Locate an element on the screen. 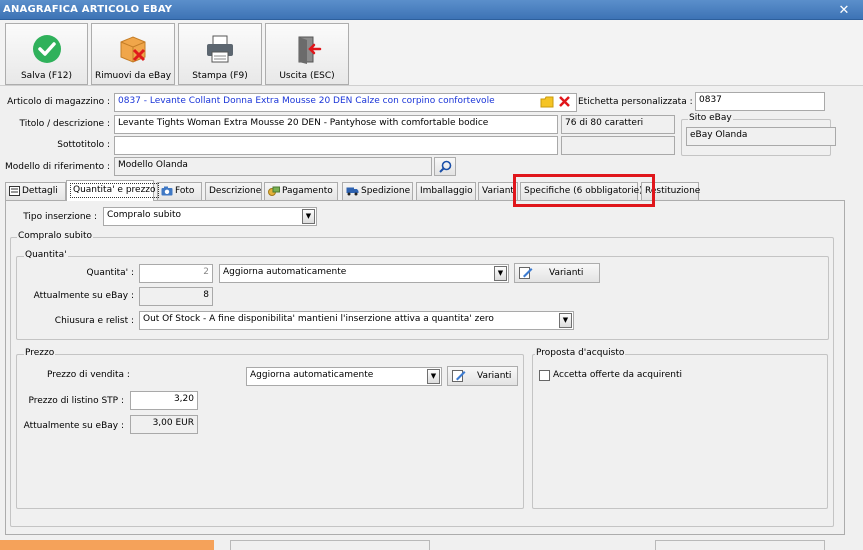 The width and height of the screenshot is (863, 550). tab-spedizione-label: Spedizione is located at coordinates (386, 191).